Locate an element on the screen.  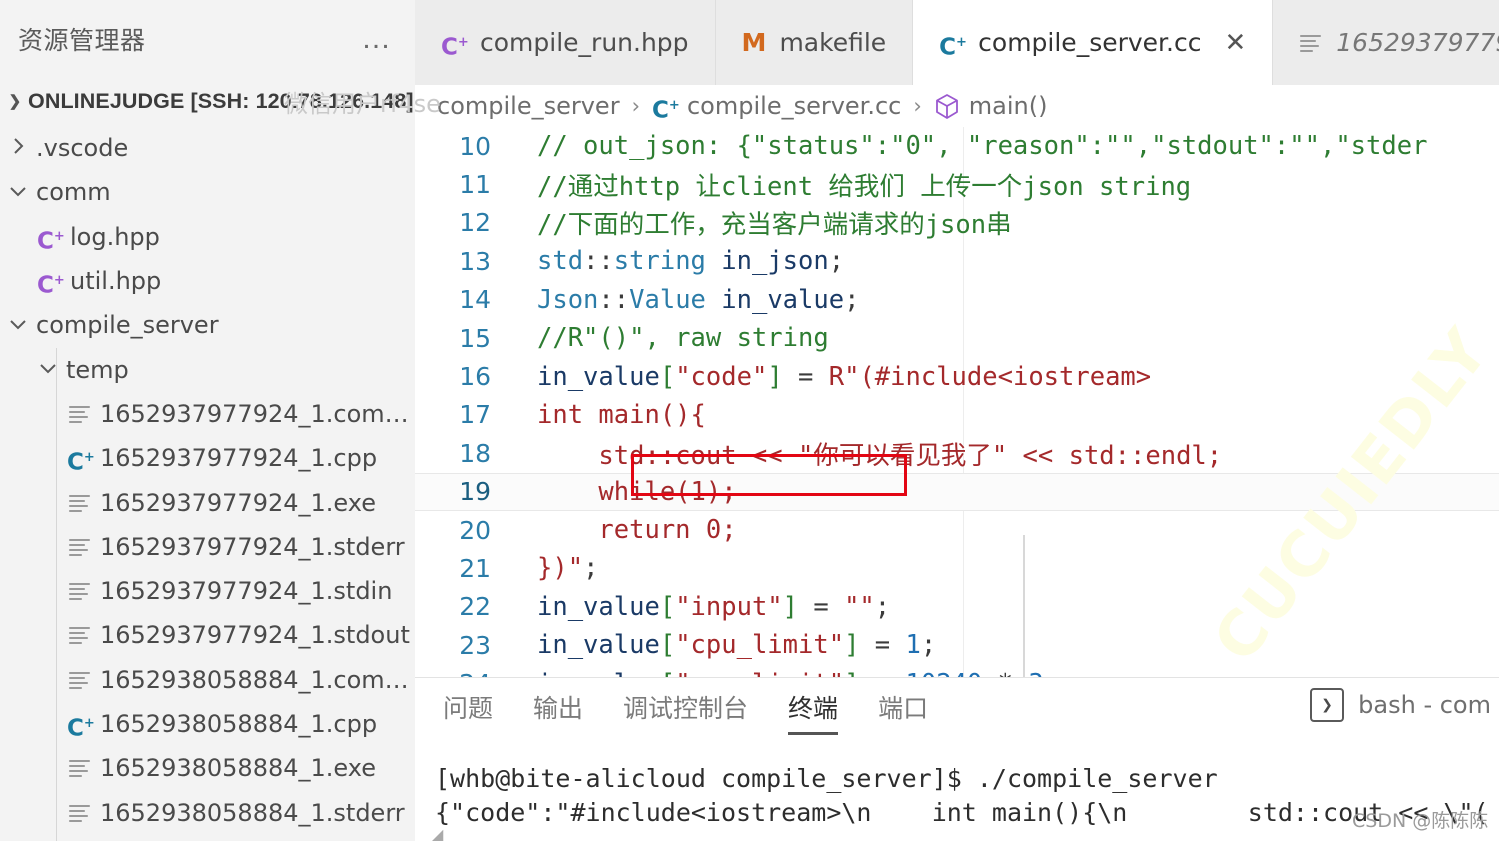
breadcrumb-item-main: main() is located at coordinates (991, 106).